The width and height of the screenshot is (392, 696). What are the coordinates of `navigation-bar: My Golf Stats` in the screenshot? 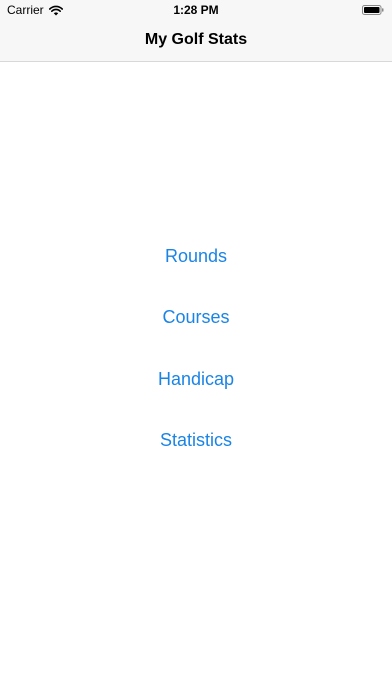 It's located at (196, 41).